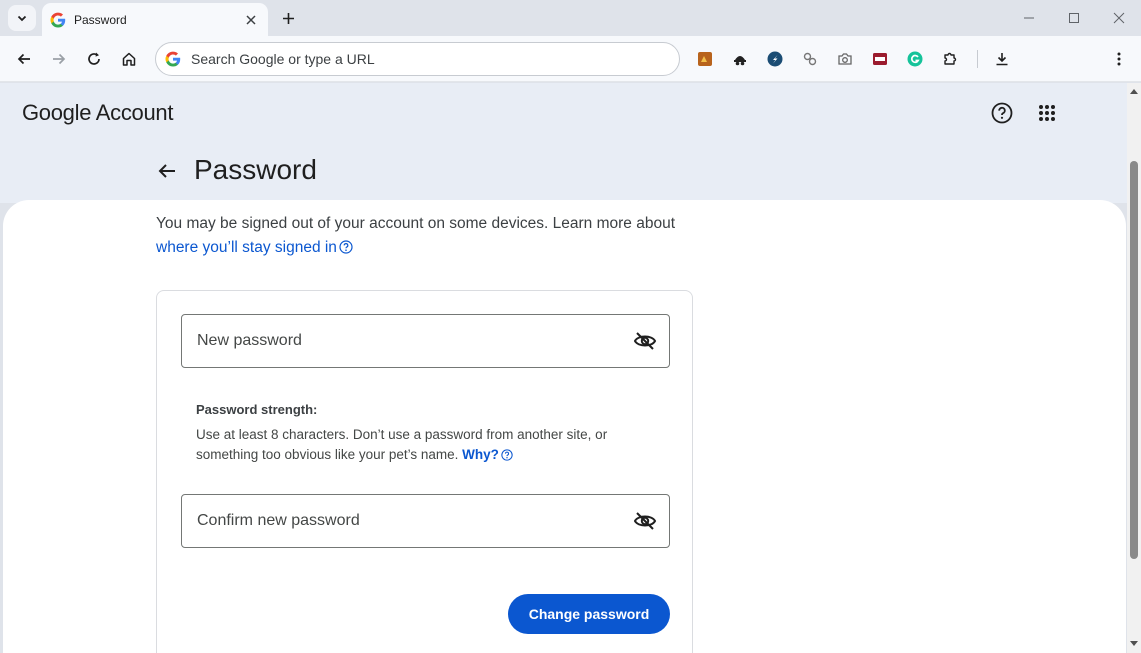 This screenshot has width=1141, height=653. Describe the element at coordinates (255, 169) in the screenshot. I see `page-title: Password` at that location.